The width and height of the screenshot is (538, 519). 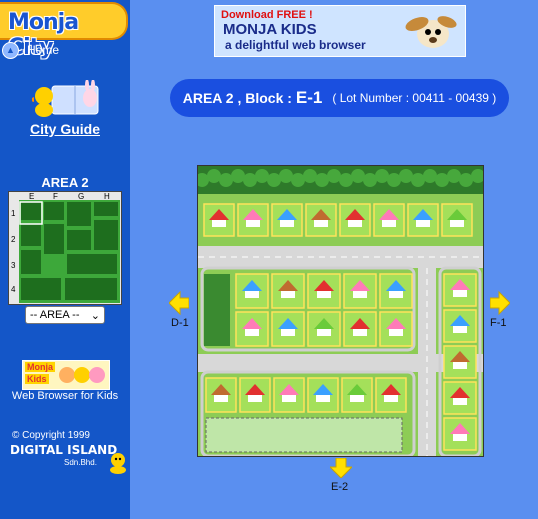 I want to click on monja-city-logo: Monja City, so click(x=64, y=31).